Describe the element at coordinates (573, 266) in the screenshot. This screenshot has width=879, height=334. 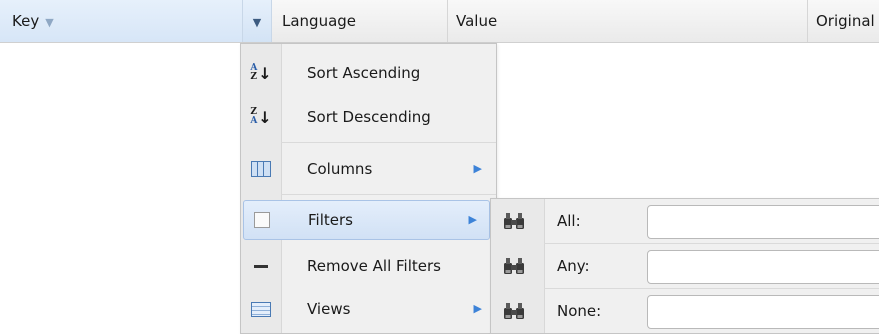
I see `filter-any-label: Any:` at that location.